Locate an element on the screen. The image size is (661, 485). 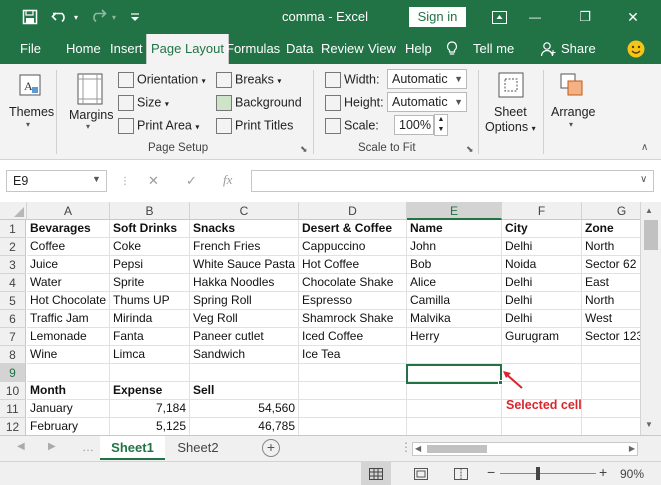
size-button: Size ▾ is located at coordinates (143, 103).